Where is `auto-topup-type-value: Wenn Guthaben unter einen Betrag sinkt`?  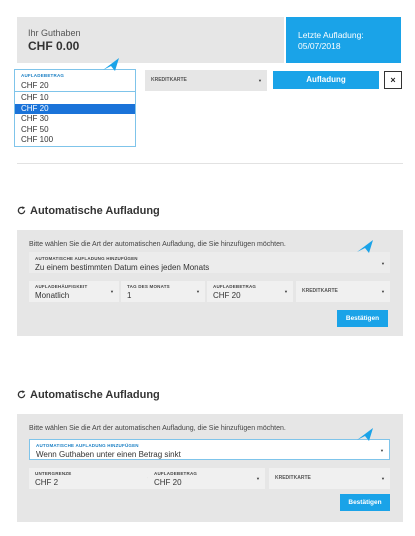
auto-topup-type-value: Wenn Guthaben unter einen Betrag sinkt is located at coordinates (108, 454).